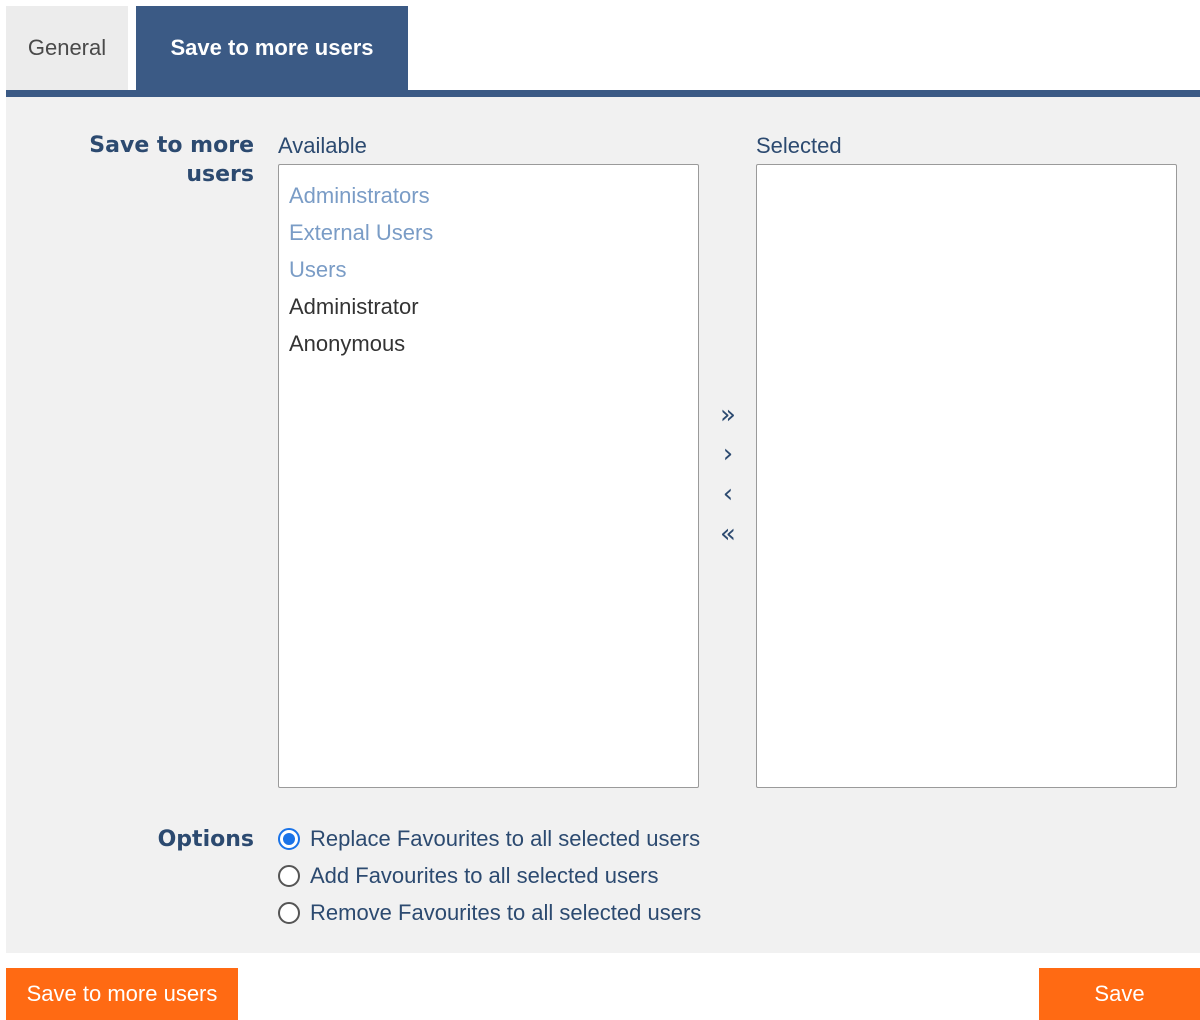 The image size is (1200, 1020). Describe the element at coordinates (506, 912) in the screenshot. I see `option-remove-label: Remove Favourites to all selected users` at that location.